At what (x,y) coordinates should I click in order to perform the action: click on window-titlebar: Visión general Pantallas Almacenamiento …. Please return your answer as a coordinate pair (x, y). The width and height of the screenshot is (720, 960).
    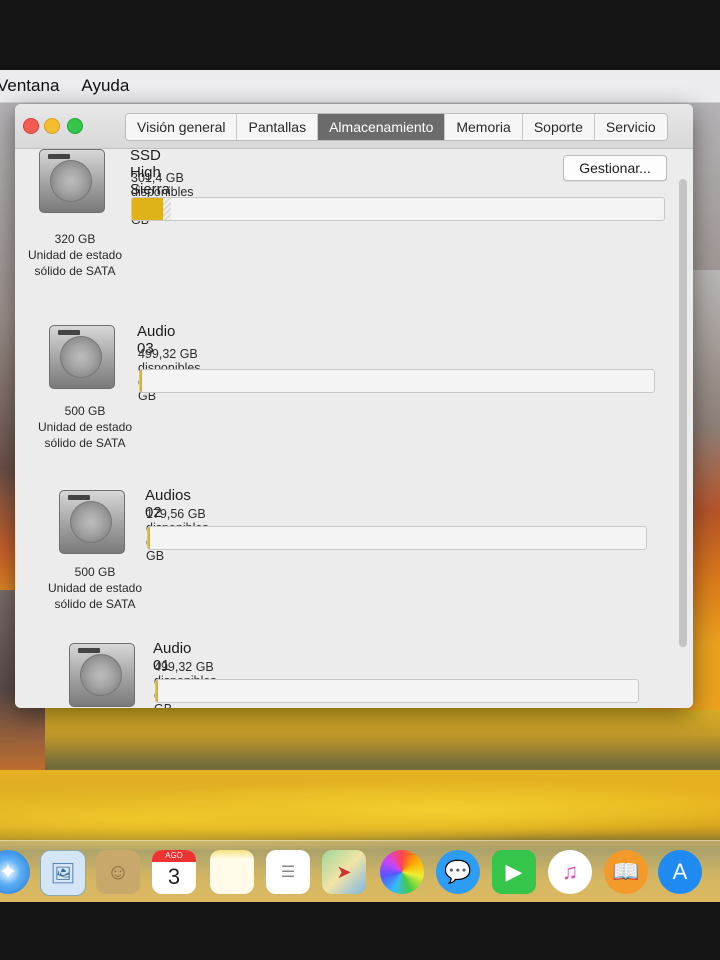
    Looking at the image, I should click on (354, 126).